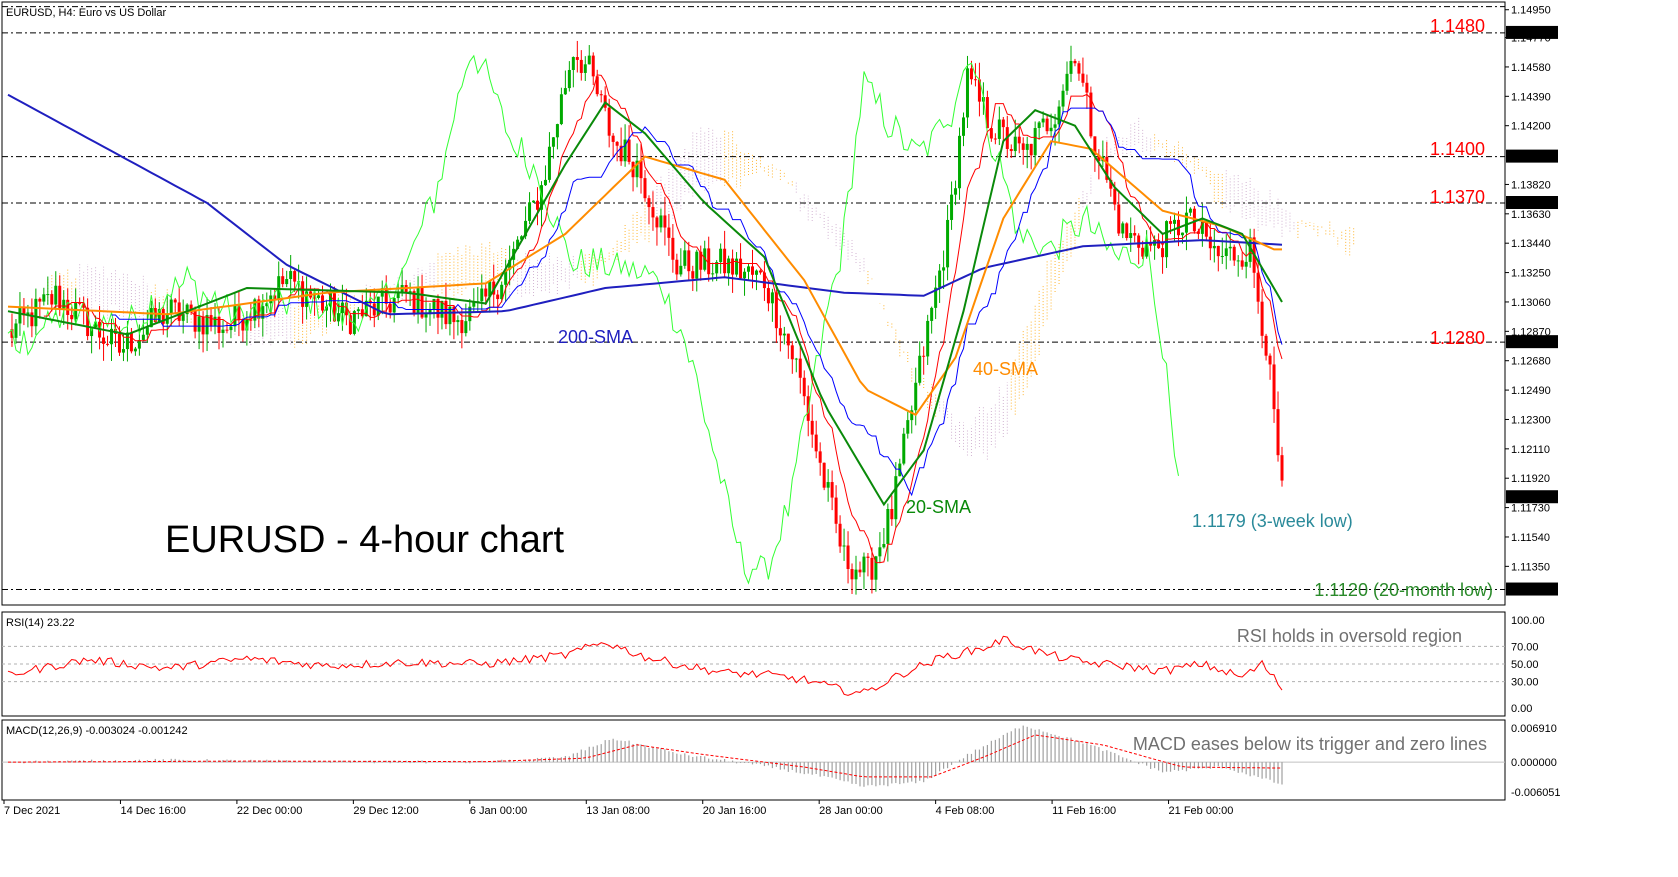  Describe the element at coordinates (1531, 97) in the screenshot. I see `y-tick-label: 1.14390` at that location.